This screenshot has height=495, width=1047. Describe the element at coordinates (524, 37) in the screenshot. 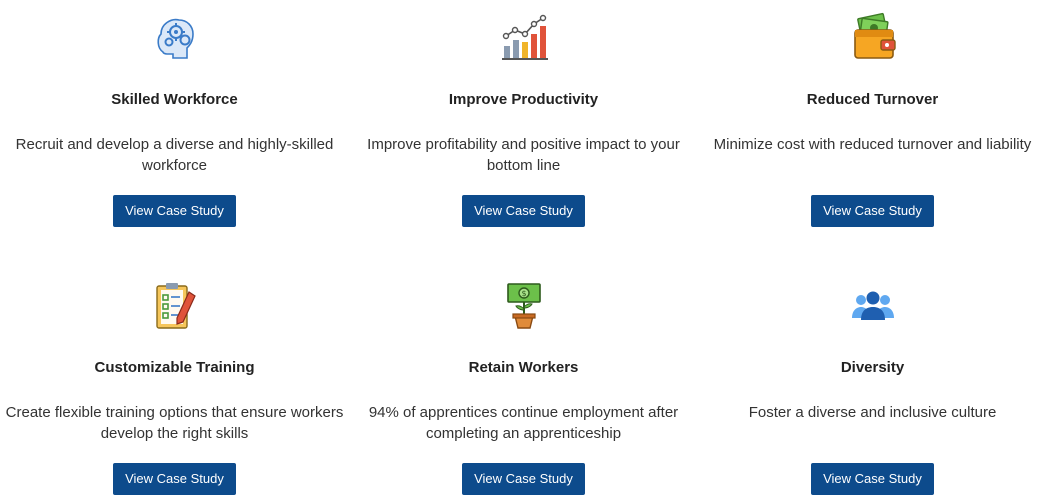

I see `bar-chart-growth-icon` at that location.